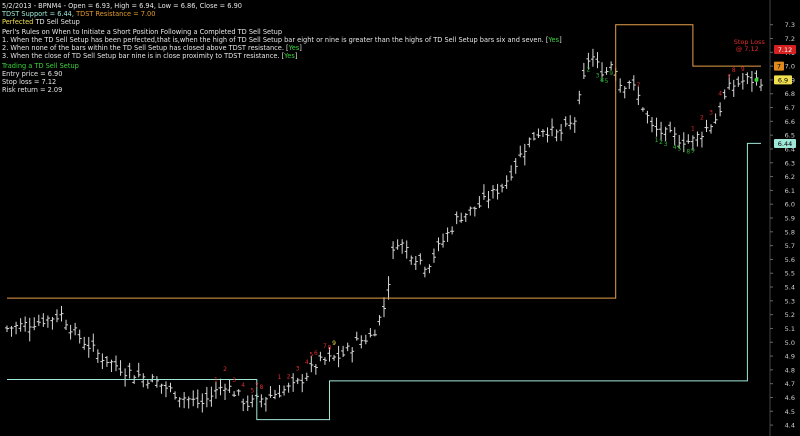 The height and width of the screenshot is (436, 800). I want to click on y-tick-label: 5.3, so click(790, 301).